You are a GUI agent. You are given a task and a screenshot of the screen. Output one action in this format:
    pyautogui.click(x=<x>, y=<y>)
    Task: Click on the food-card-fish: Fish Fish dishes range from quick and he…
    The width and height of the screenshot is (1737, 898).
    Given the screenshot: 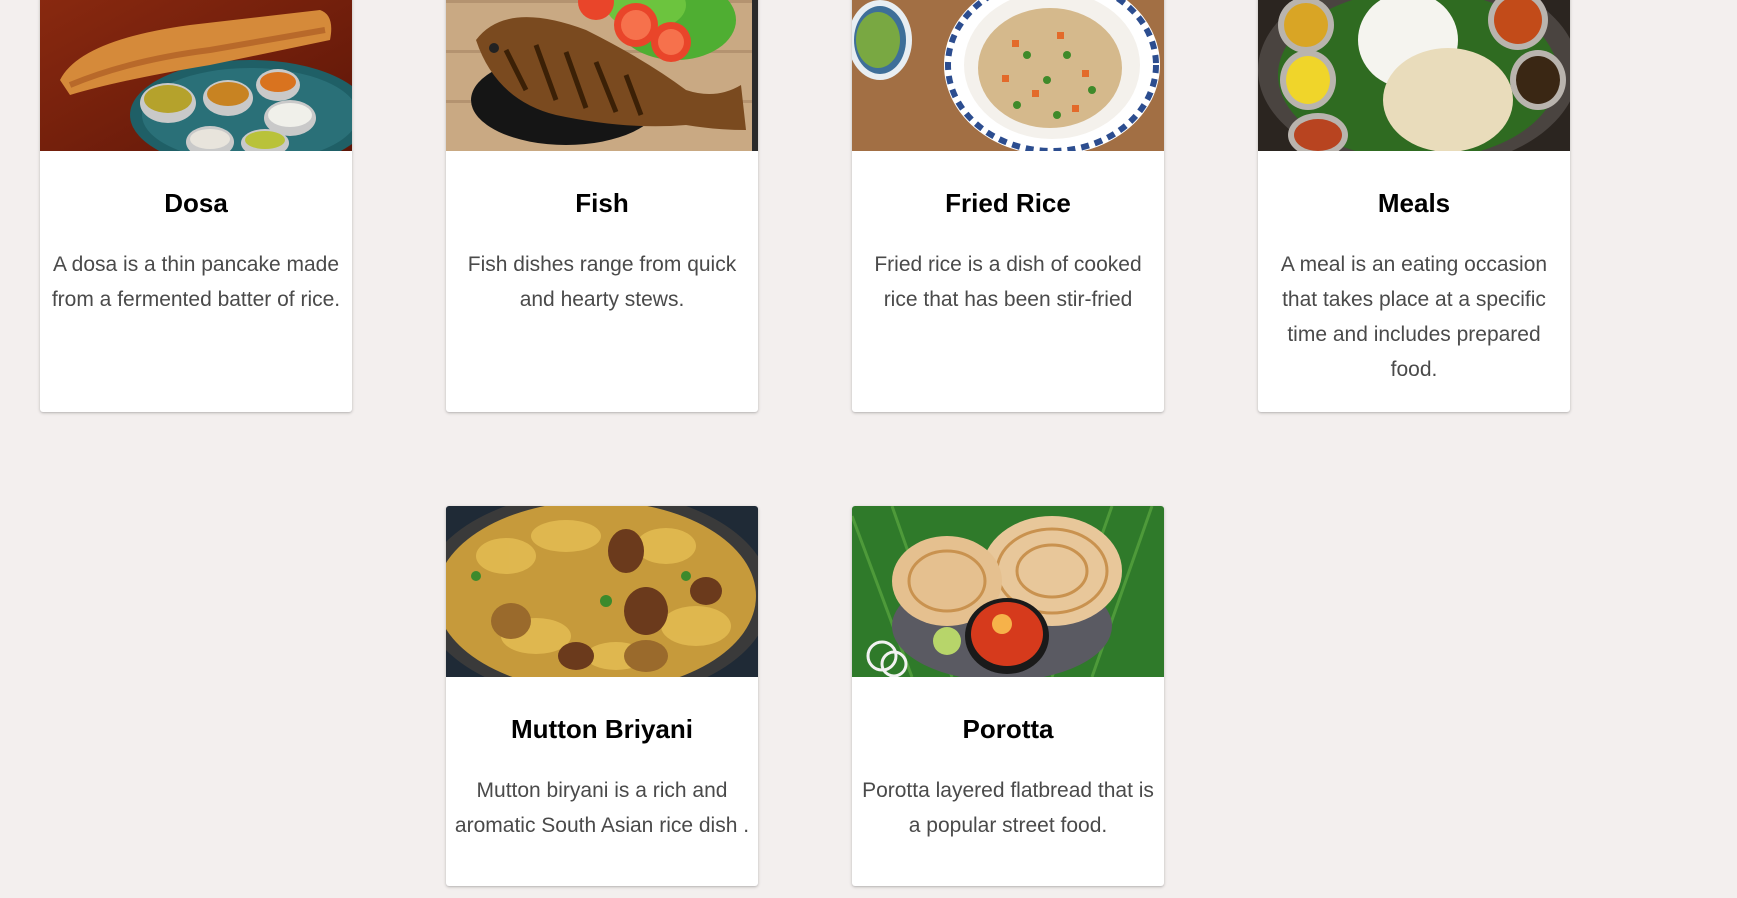 What is the action you would take?
    pyautogui.click(x=602, y=206)
    